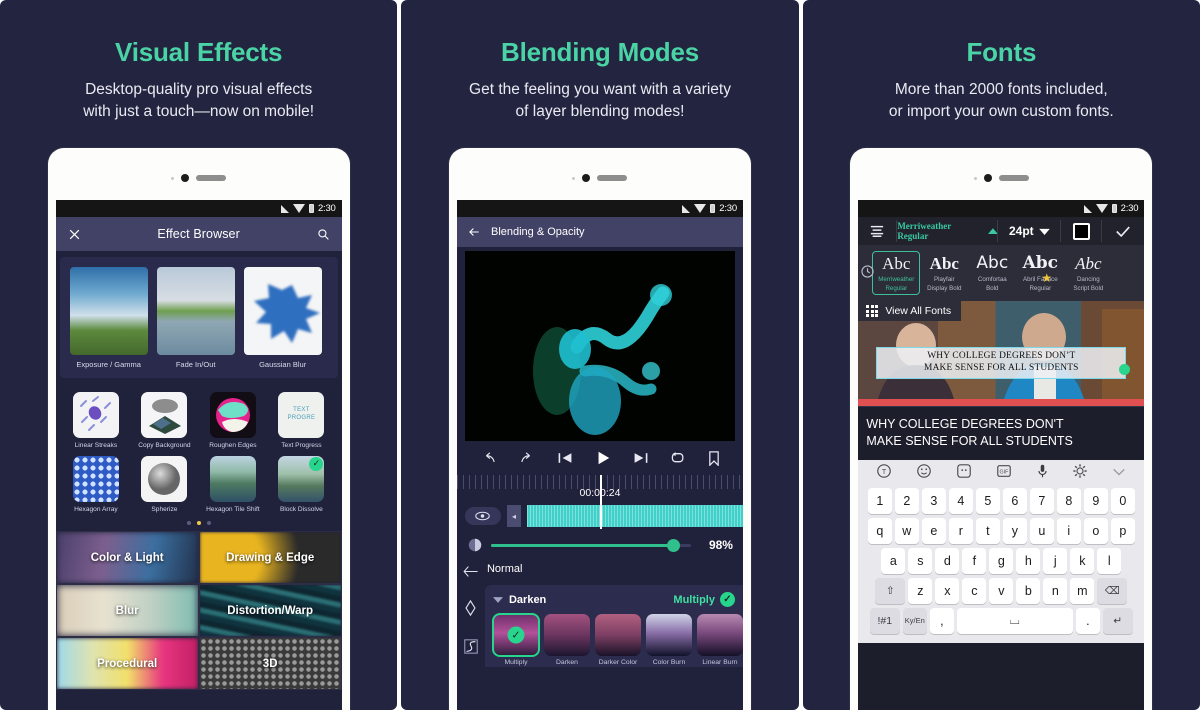  Describe the element at coordinates (1029, 231) in the screenshot. I see `font-size-selector: 24pt` at that location.